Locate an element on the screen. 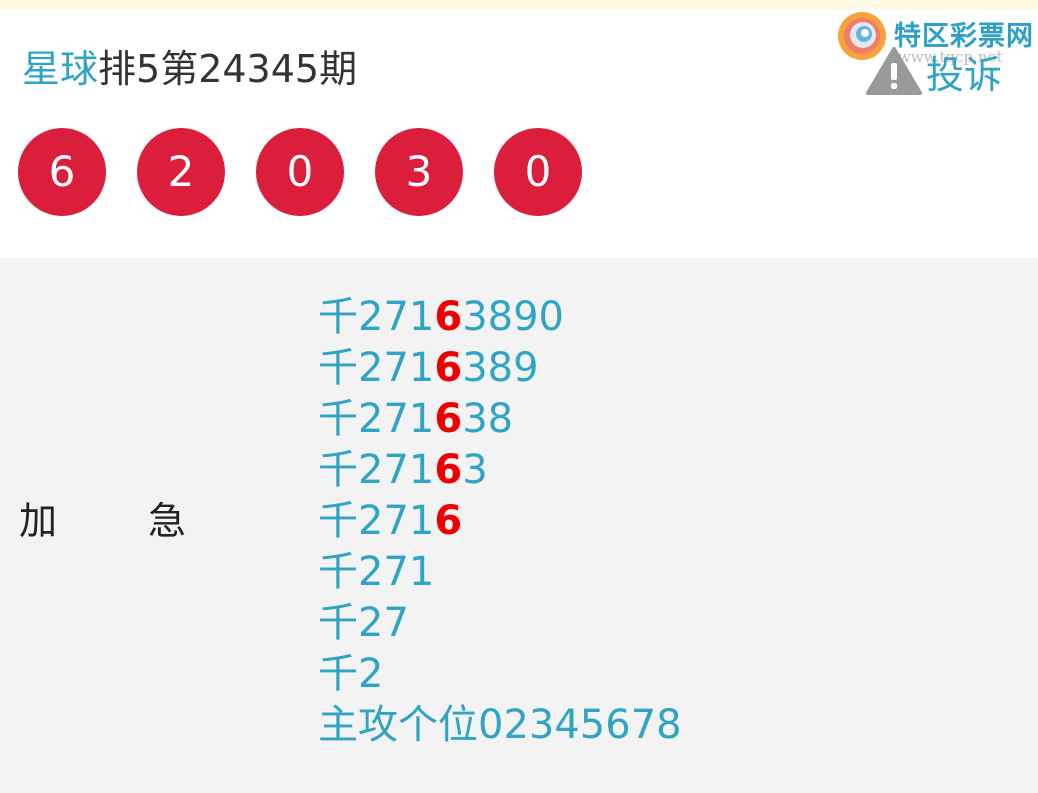 The height and width of the screenshot is (793, 1038). draw-result: 6 2 0 3 0 is located at coordinates (519, 173).